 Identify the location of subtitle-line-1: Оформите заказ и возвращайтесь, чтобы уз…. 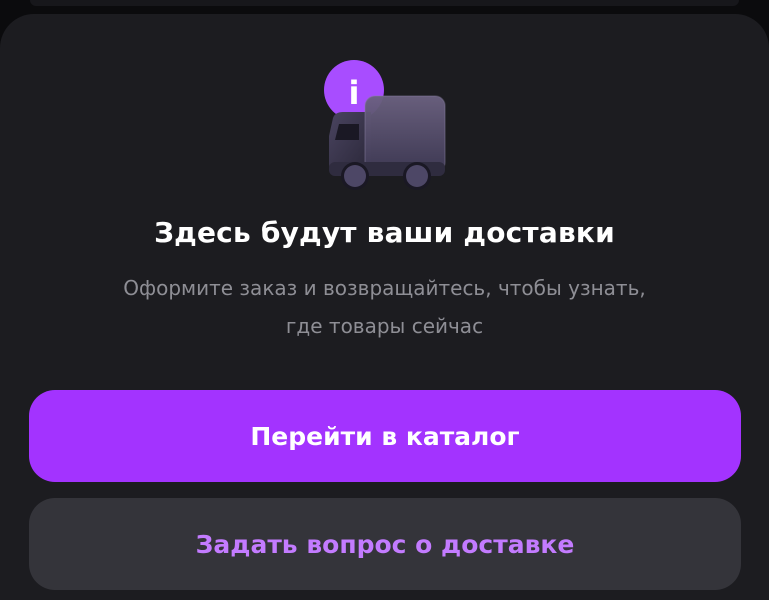
(384, 288).